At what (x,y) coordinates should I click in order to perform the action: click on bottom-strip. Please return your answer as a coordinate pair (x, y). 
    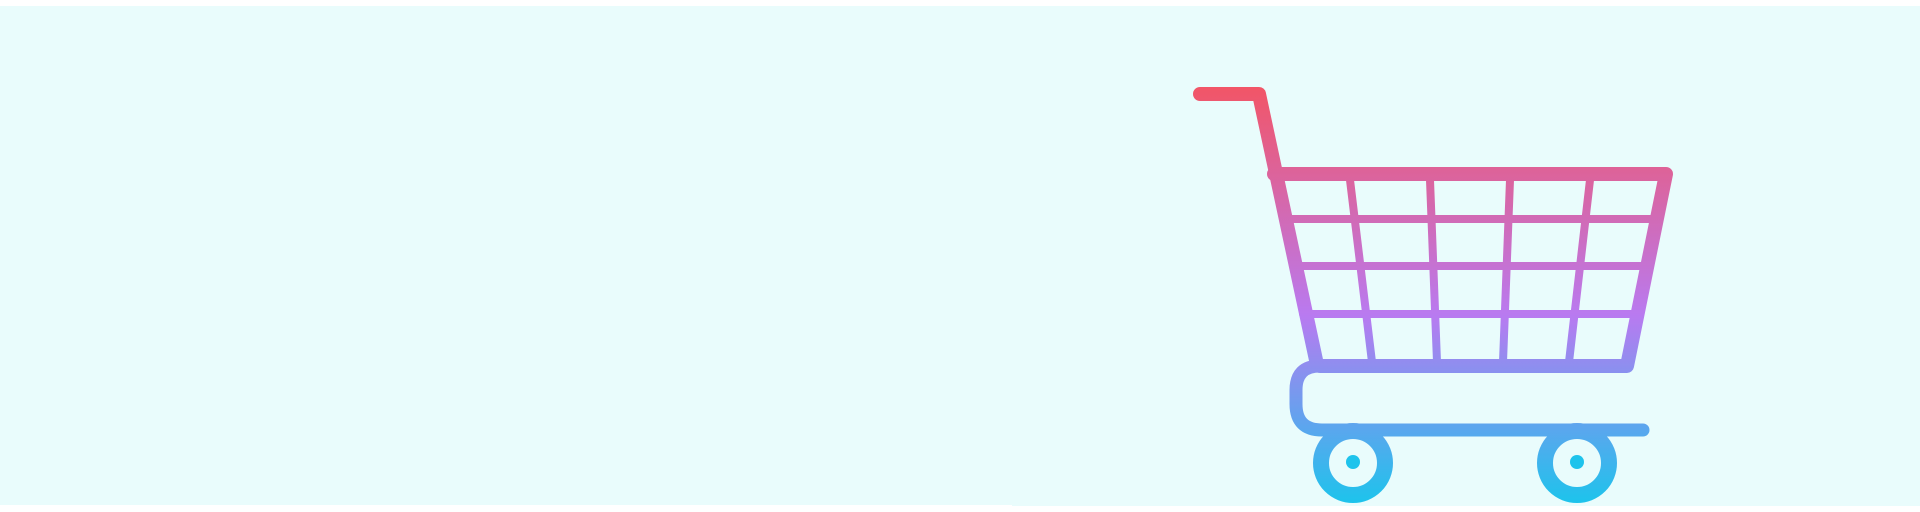
    Looking at the image, I should click on (506, 508).